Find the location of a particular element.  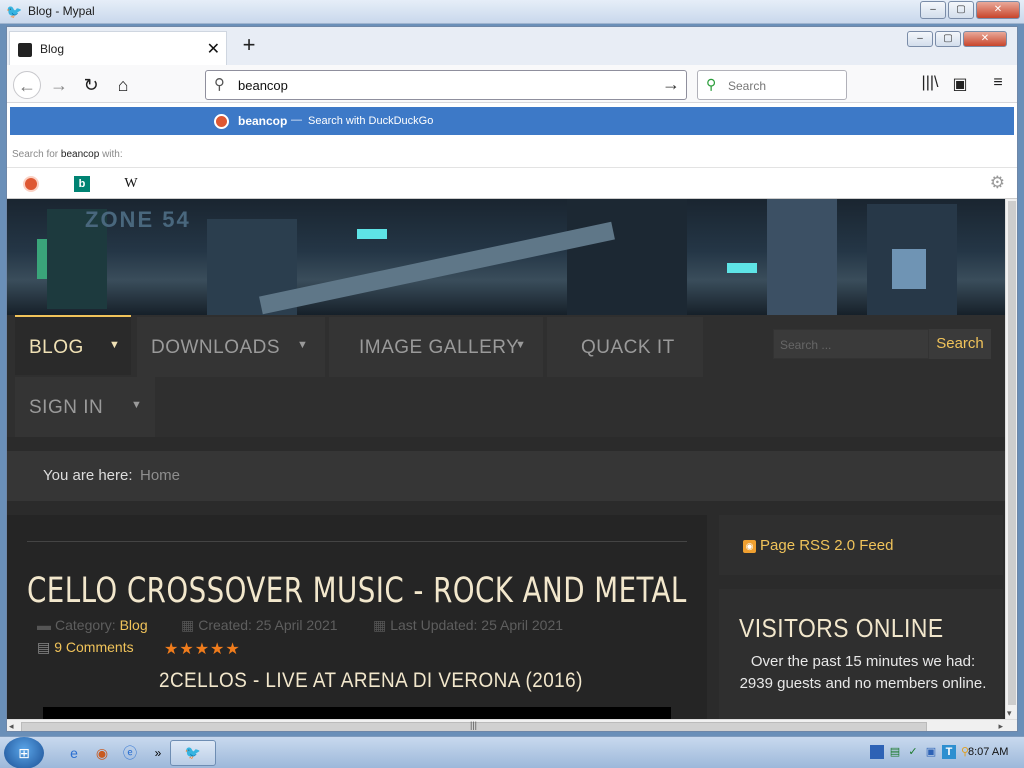

rss-link: ◉ Page RSS 2.0 Feed is located at coordinates (818, 545).